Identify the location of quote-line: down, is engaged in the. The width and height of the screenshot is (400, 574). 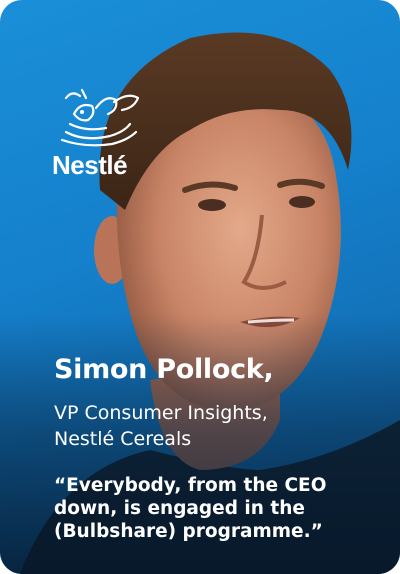
(179, 508).